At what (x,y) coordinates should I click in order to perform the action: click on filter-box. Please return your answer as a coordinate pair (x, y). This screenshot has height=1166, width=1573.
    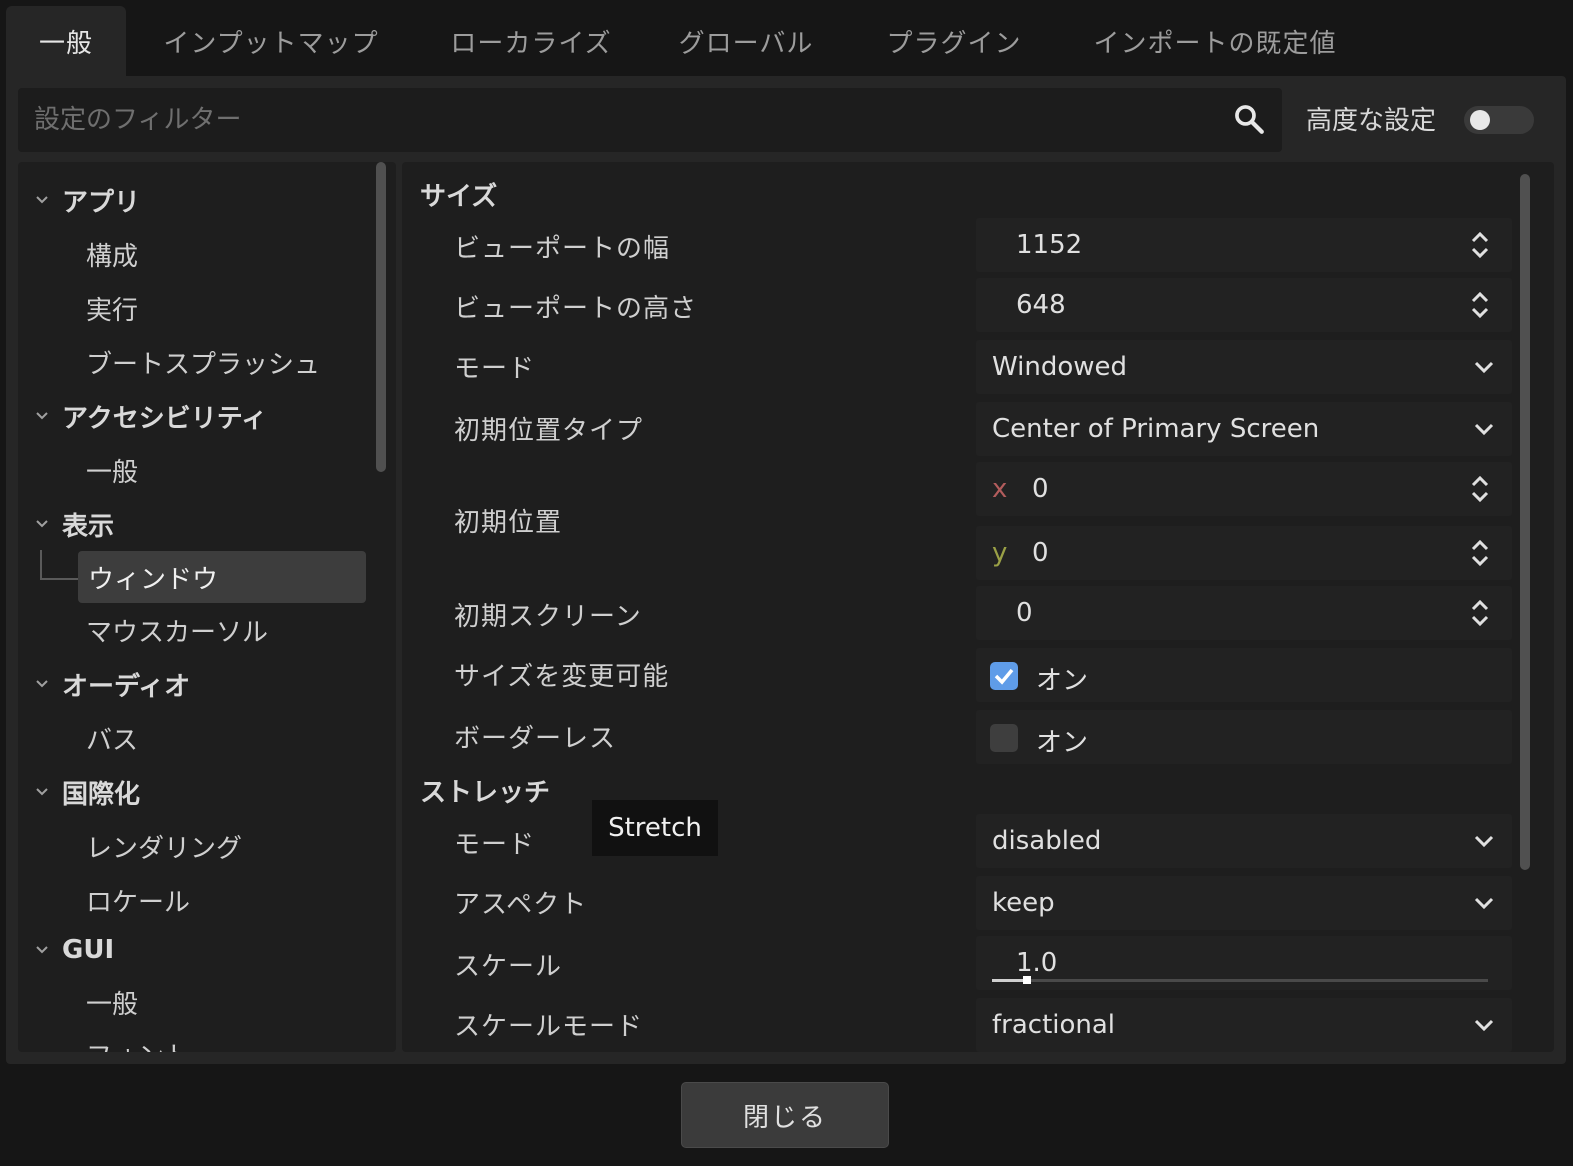
    Looking at the image, I should click on (650, 120).